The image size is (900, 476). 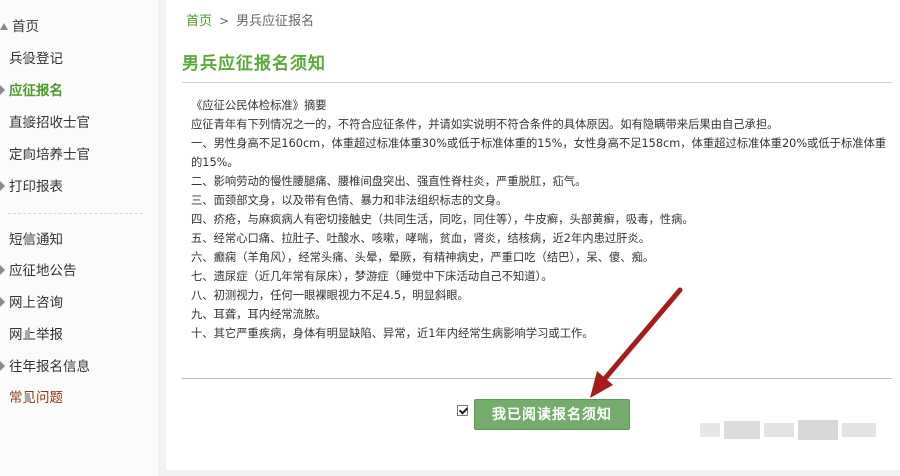 I want to click on breadcrumb: 首页 > 男兵应征报名, so click(x=250, y=19).